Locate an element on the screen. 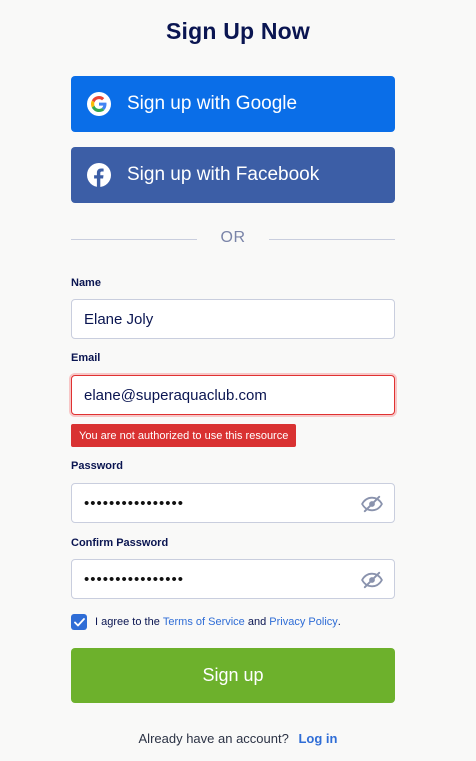  name-value: Elane Joly is located at coordinates (119, 319).